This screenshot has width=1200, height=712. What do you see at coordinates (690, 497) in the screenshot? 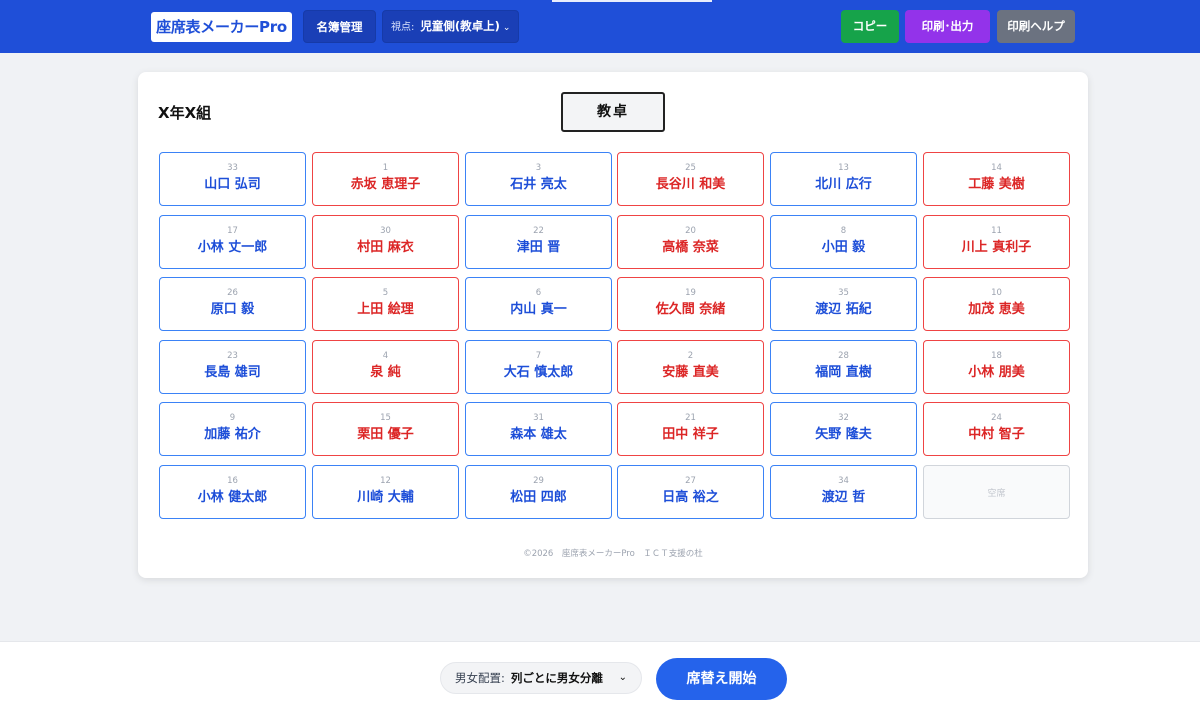
I see `student-name: 日高 裕之` at bounding box center [690, 497].